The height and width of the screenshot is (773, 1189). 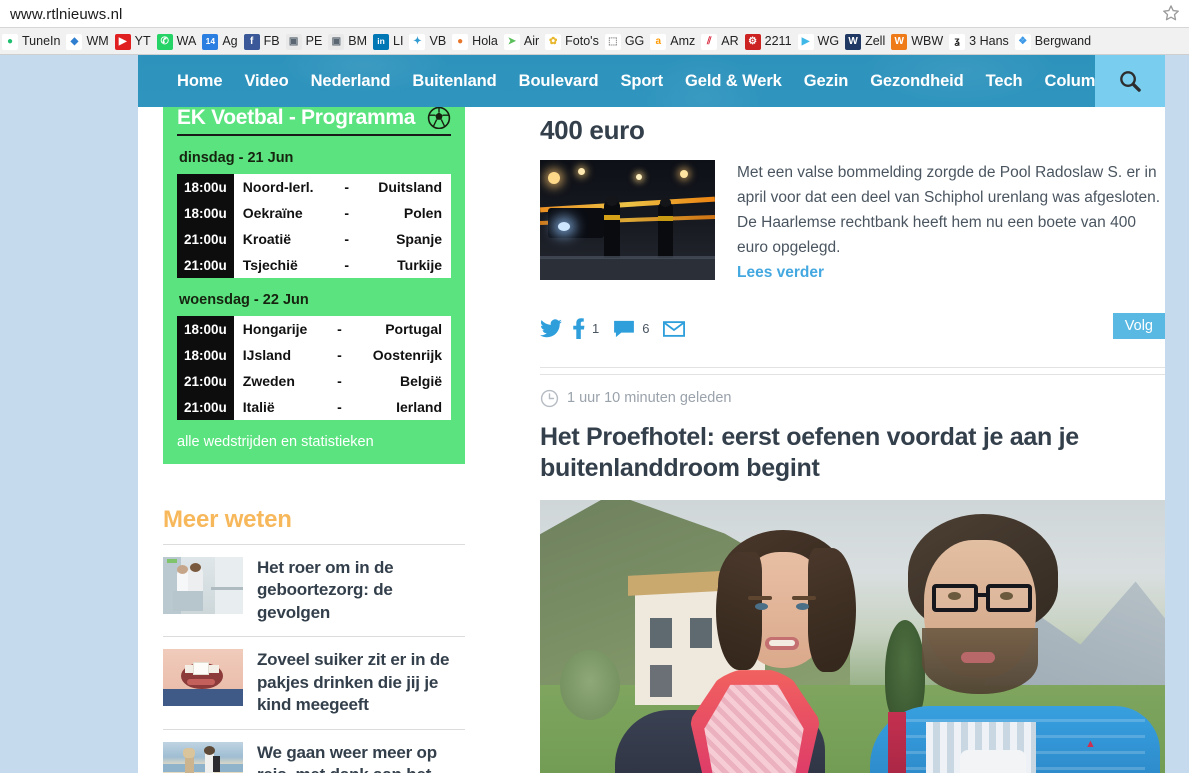 What do you see at coordinates (314, 442) in the screenshot?
I see `ek-all-matches-link: alle wedstrijden en statistieken` at bounding box center [314, 442].